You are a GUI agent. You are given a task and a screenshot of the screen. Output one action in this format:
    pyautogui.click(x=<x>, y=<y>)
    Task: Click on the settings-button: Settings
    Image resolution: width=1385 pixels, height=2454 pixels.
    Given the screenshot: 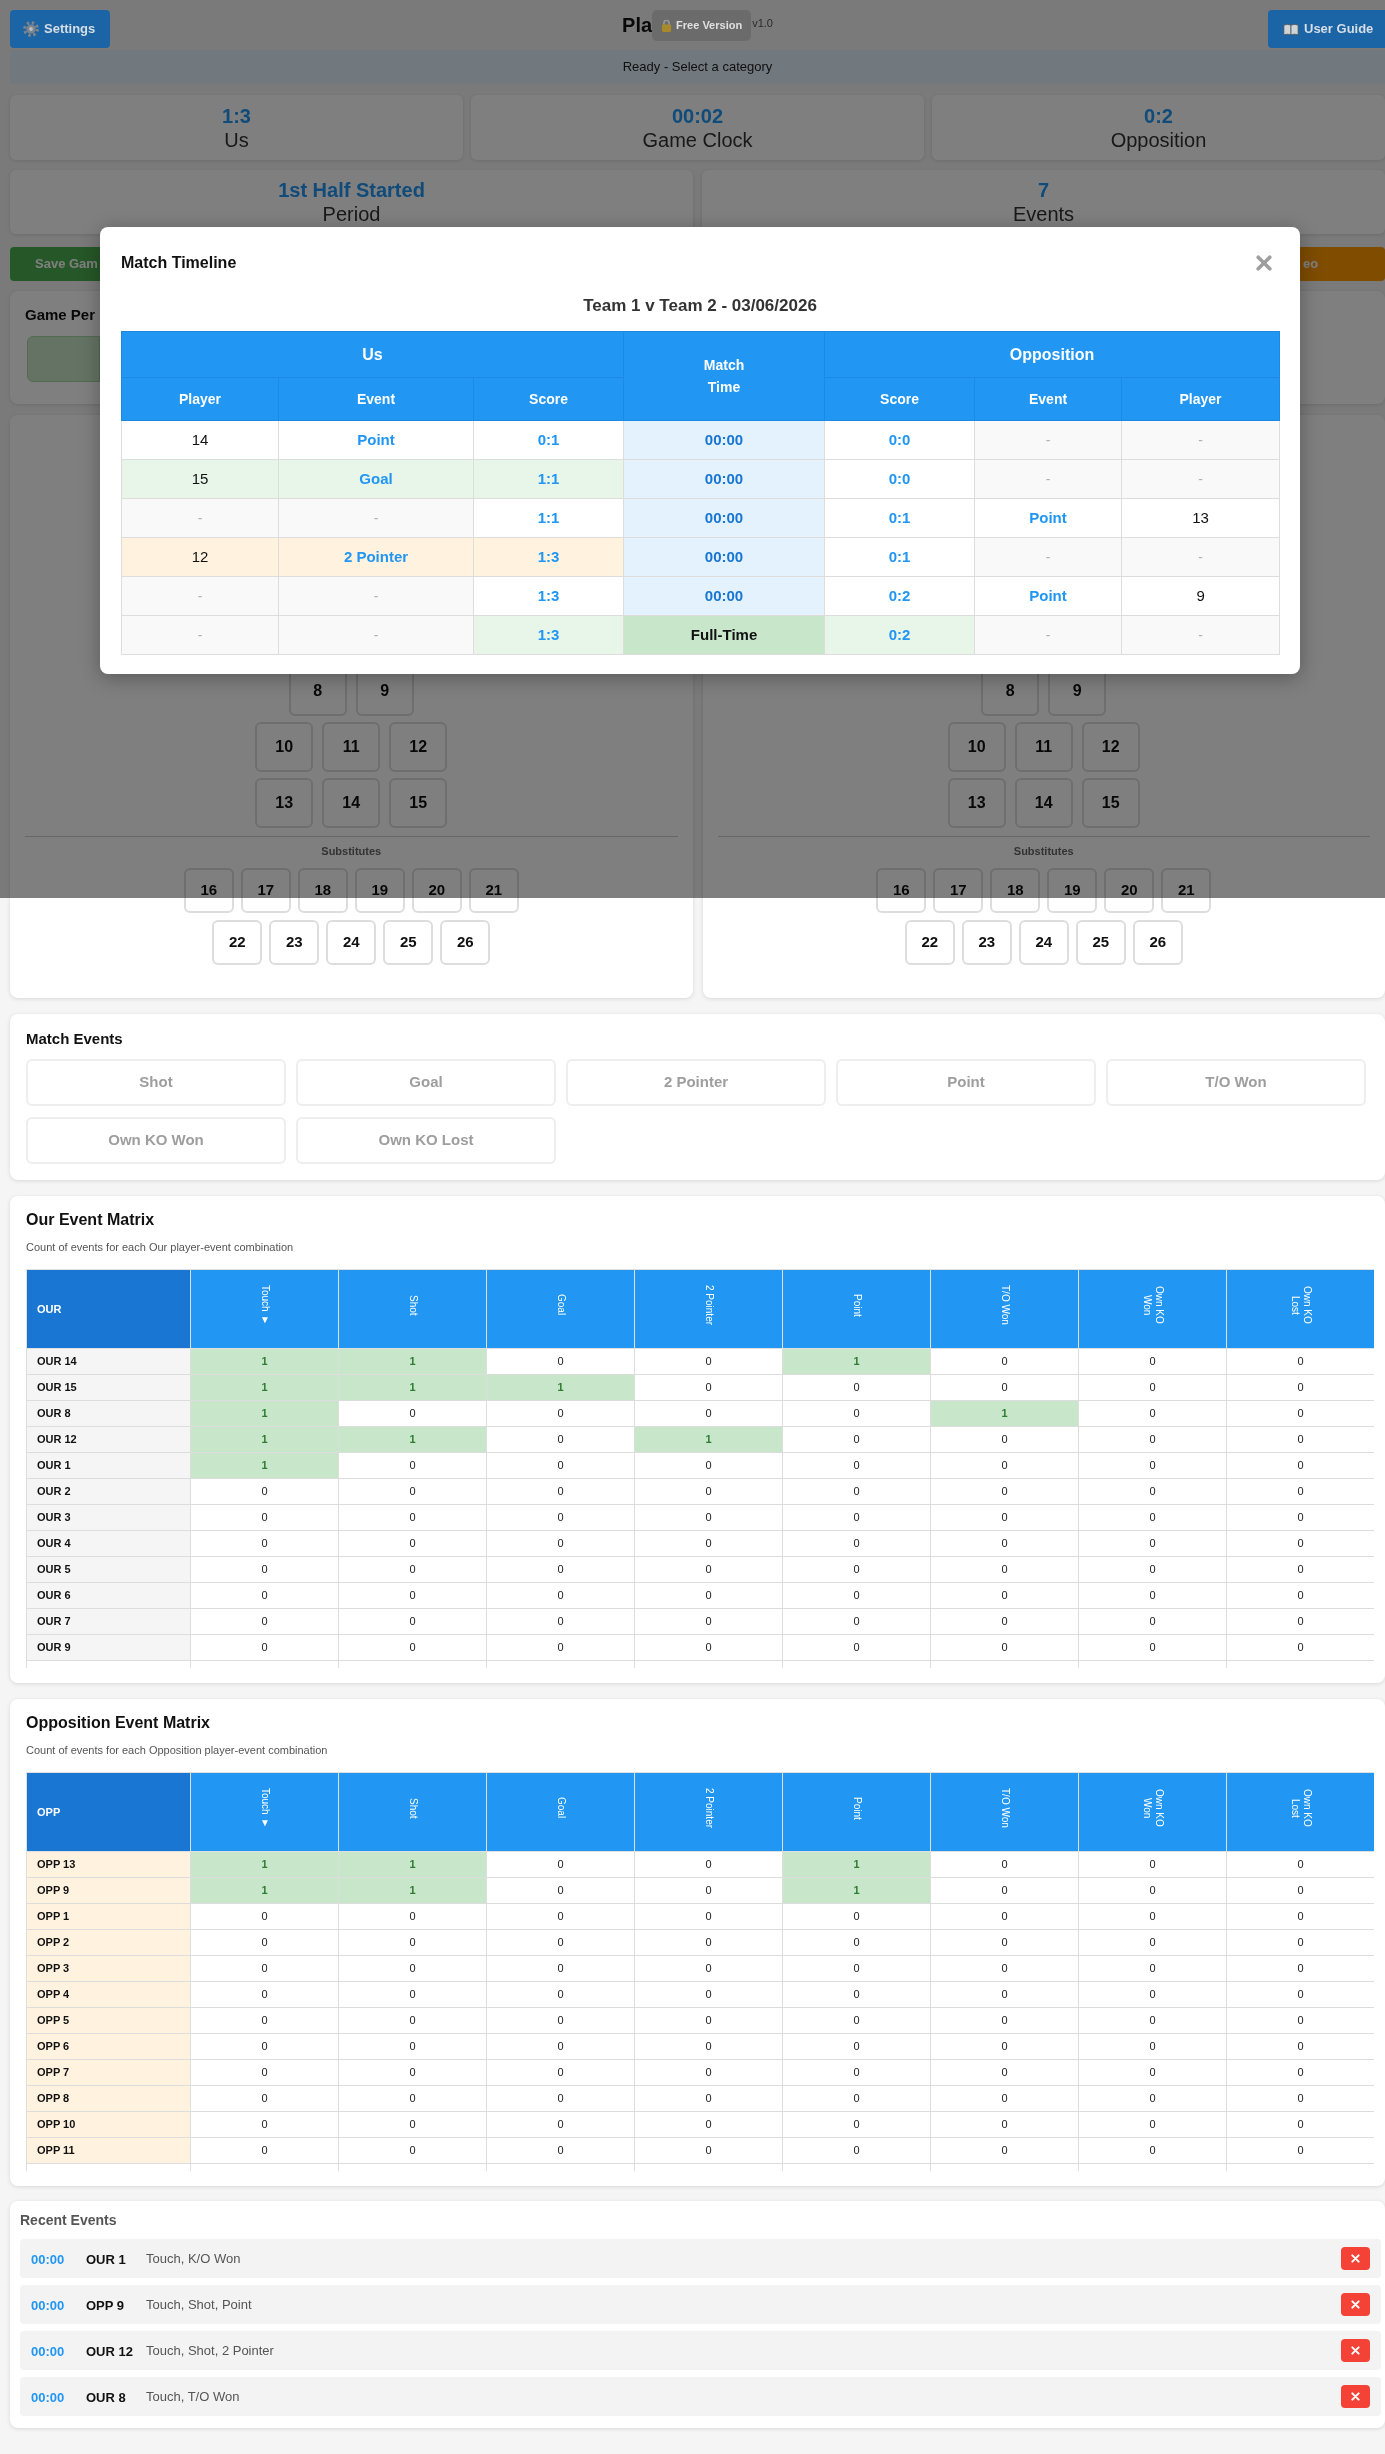 What is the action you would take?
    pyautogui.click(x=60, y=29)
    